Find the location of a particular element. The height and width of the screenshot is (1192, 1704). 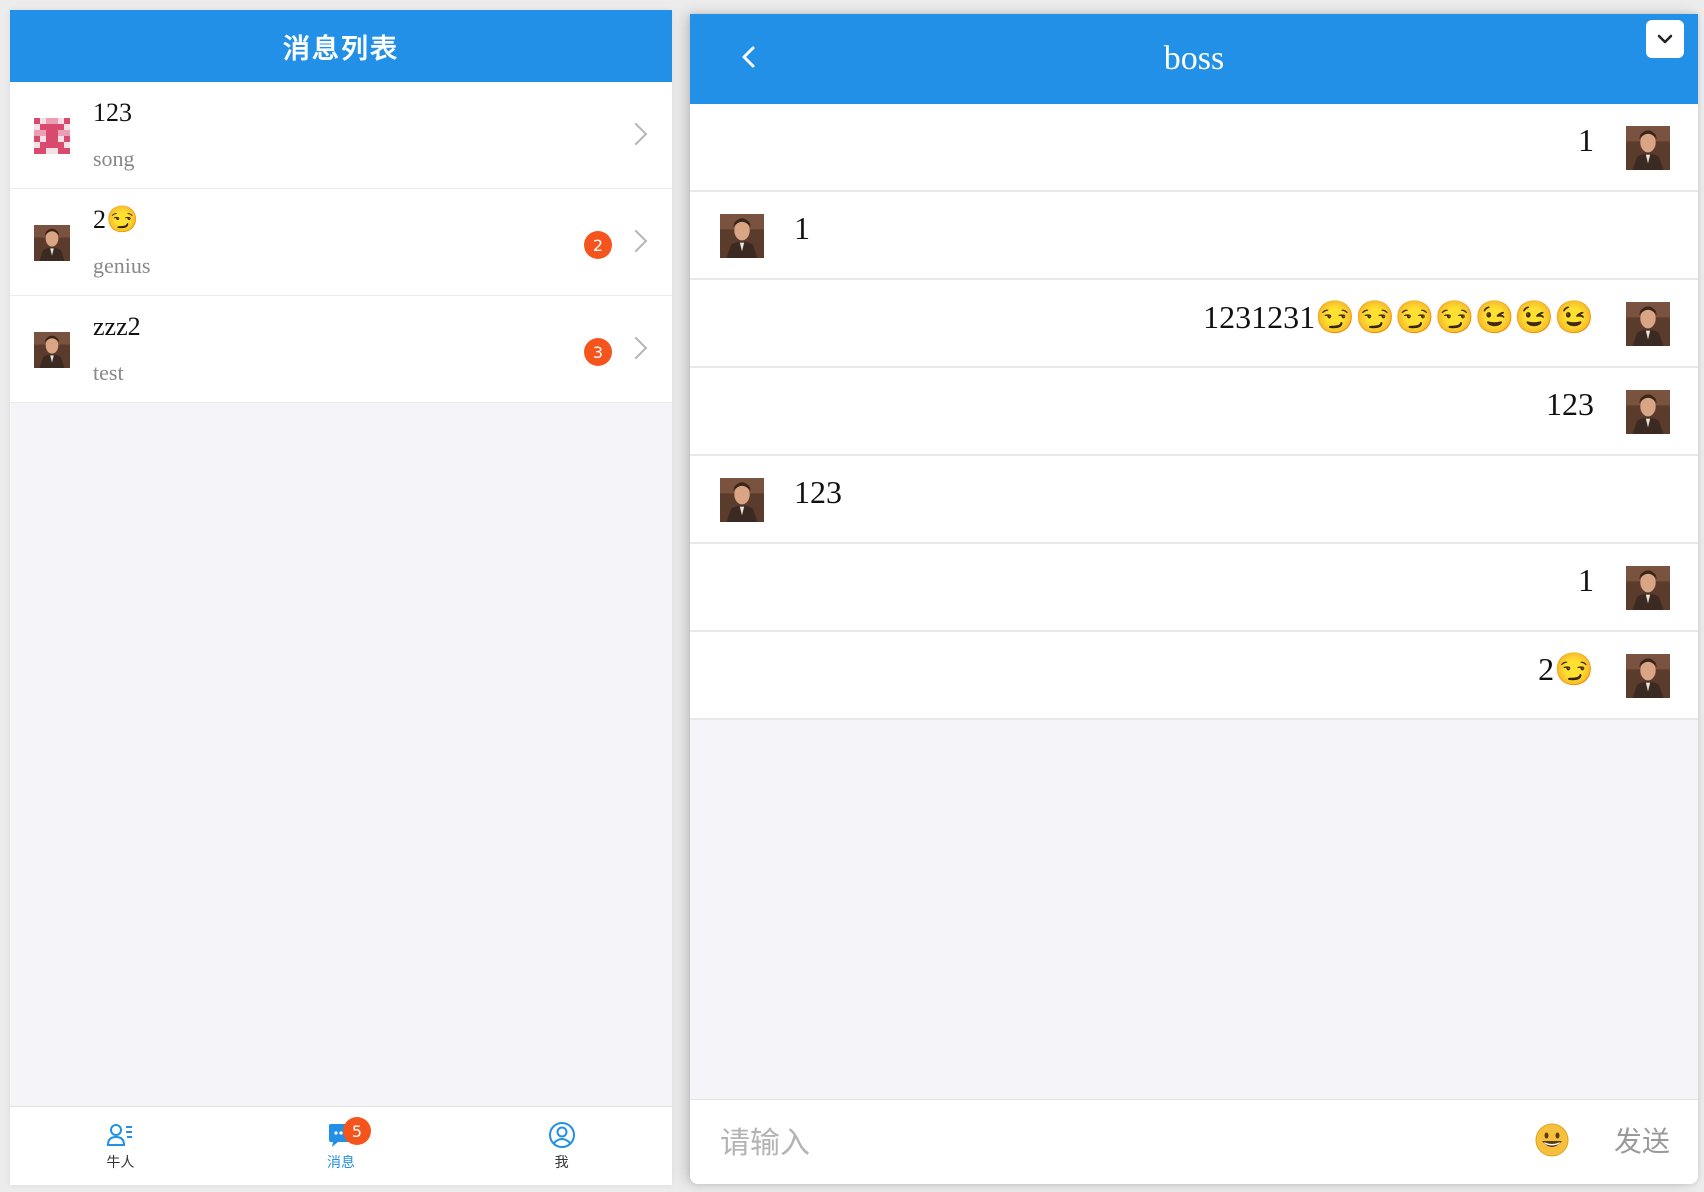

chevron-down-icon is located at coordinates (1665, 39).